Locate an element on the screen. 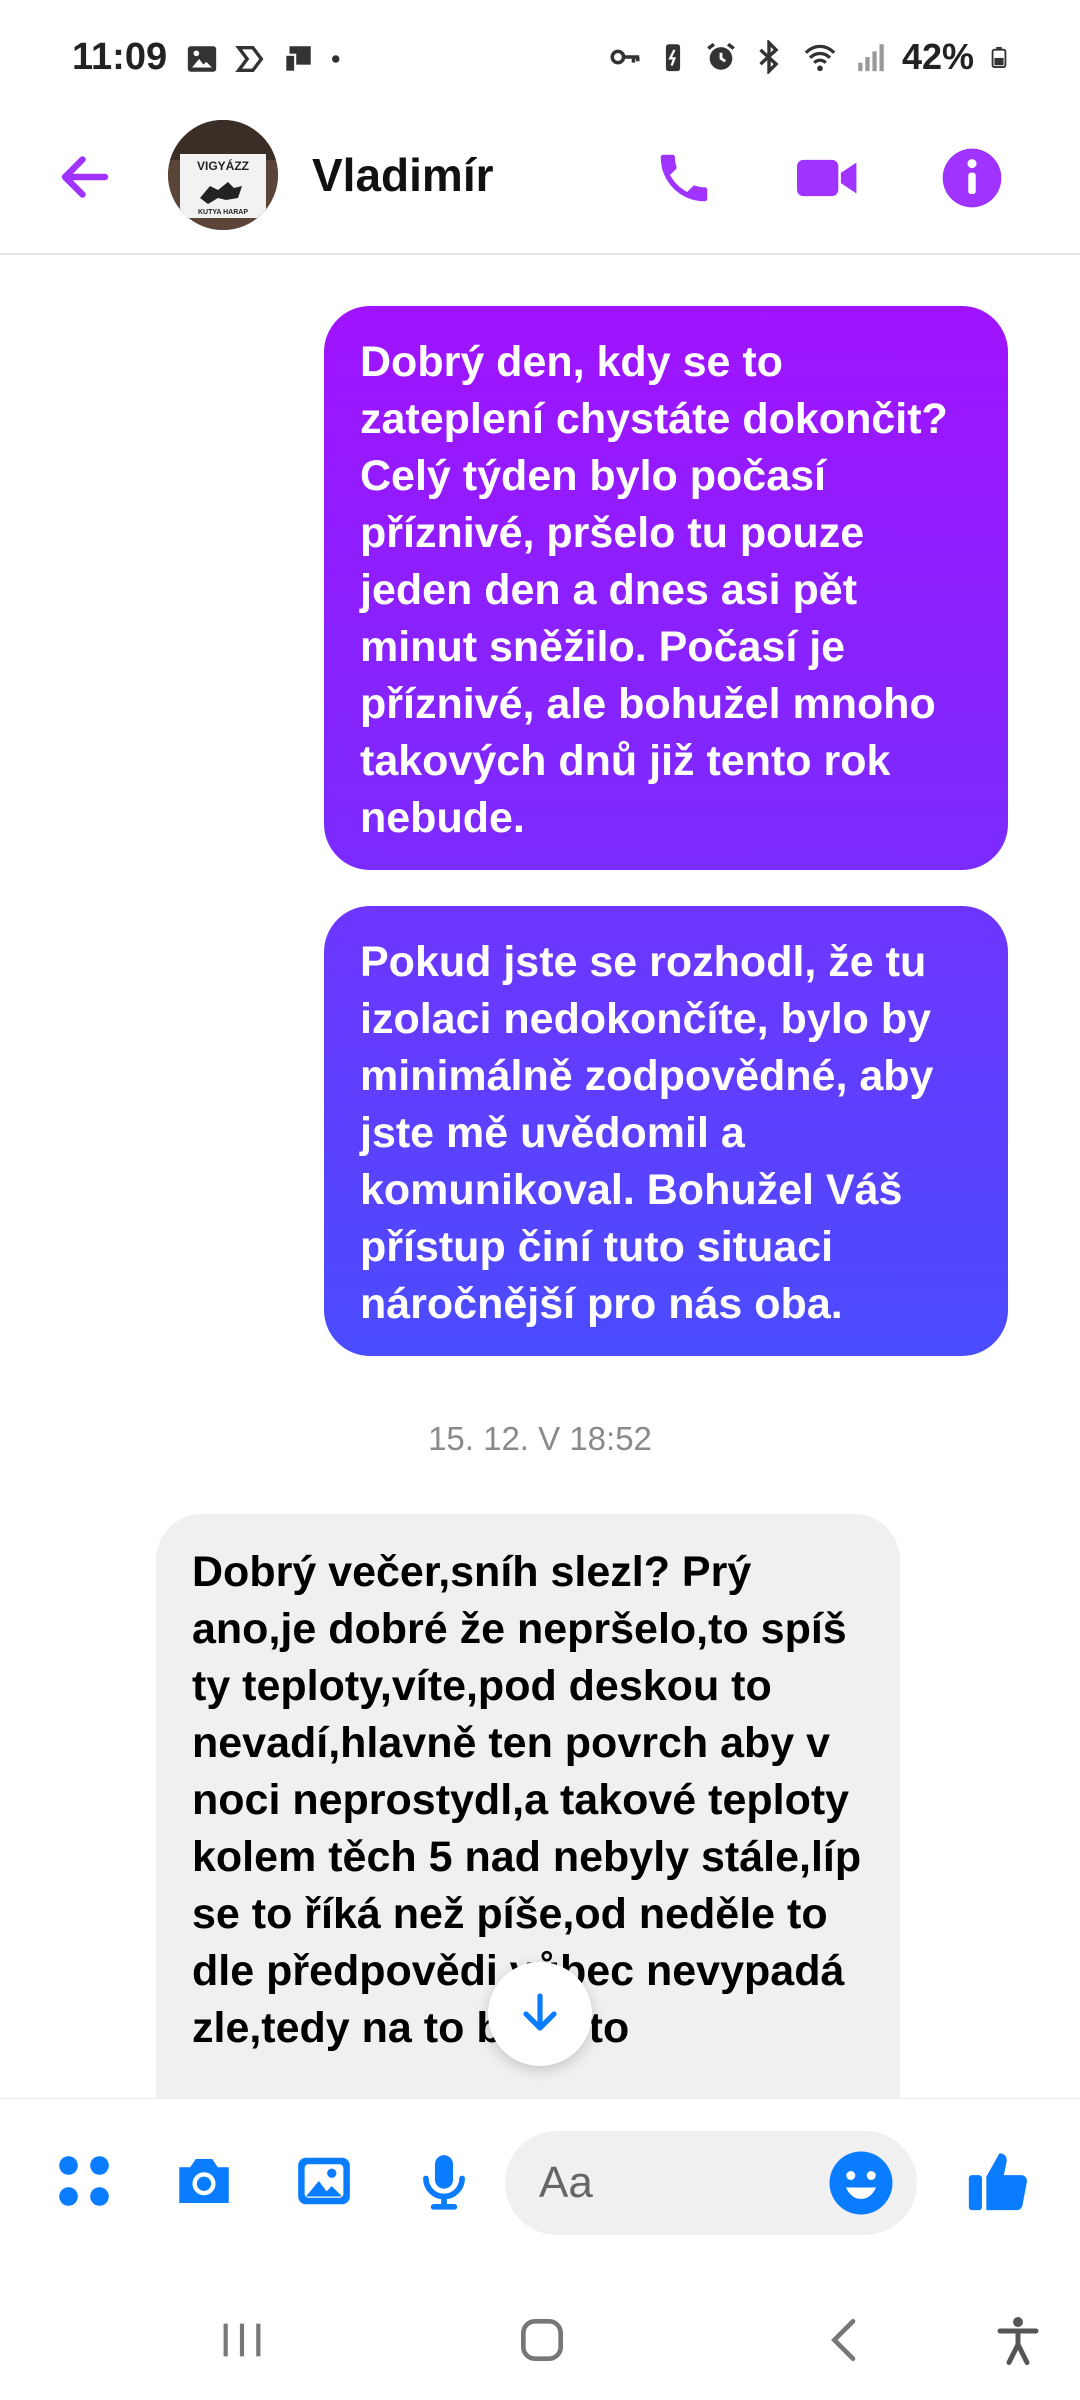 This screenshot has width=1080, height=2400. nav-back-button is located at coordinates (846, 2340).